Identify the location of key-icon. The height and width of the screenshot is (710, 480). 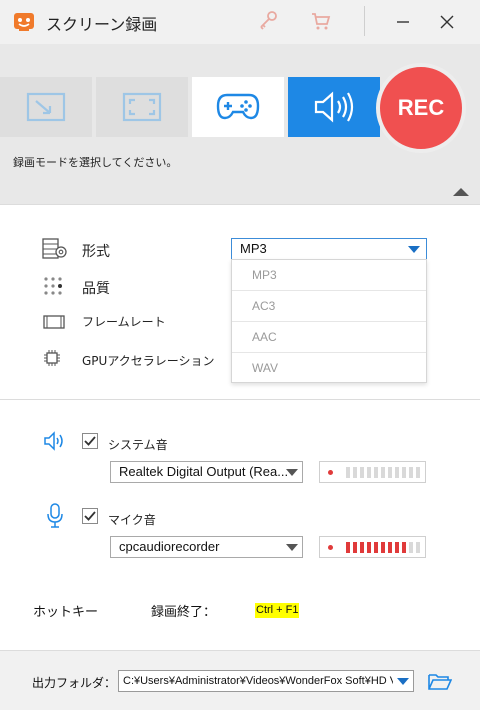
(268, 21).